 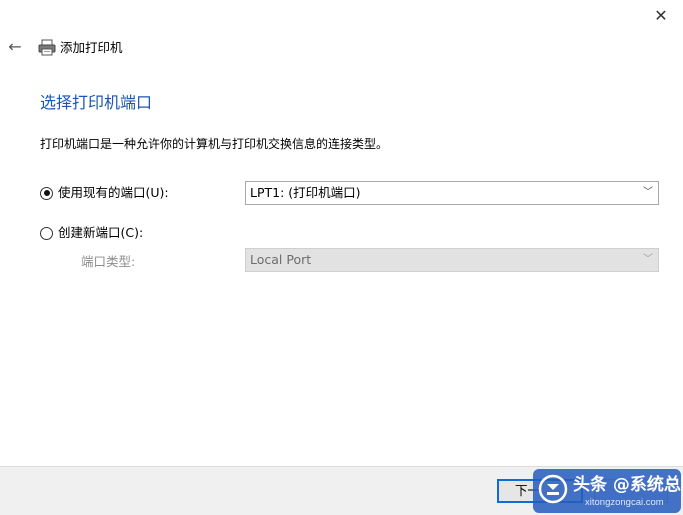 What do you see at coordinates (214, 144) in the screenshot?
I see `page-description: 打印机端口是一种允许你的计算机与打印机交换信息的连接类型。` at bounding box center [214, 144].